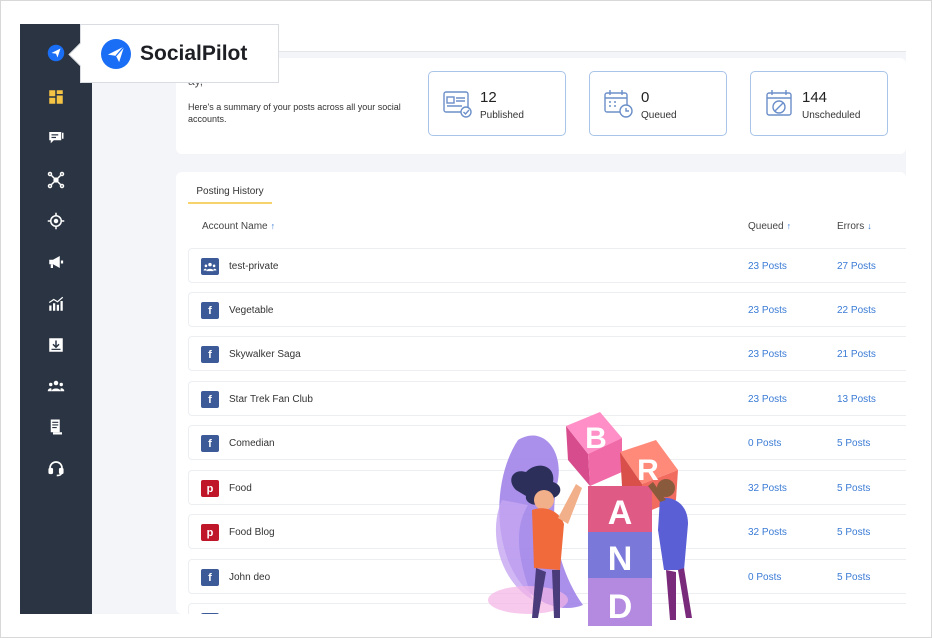 This screenshot has height=638, width=932. Describe the element at coordinates (659, 115) in the screenshot. I see `stat-queued-label: Queued` at that location.